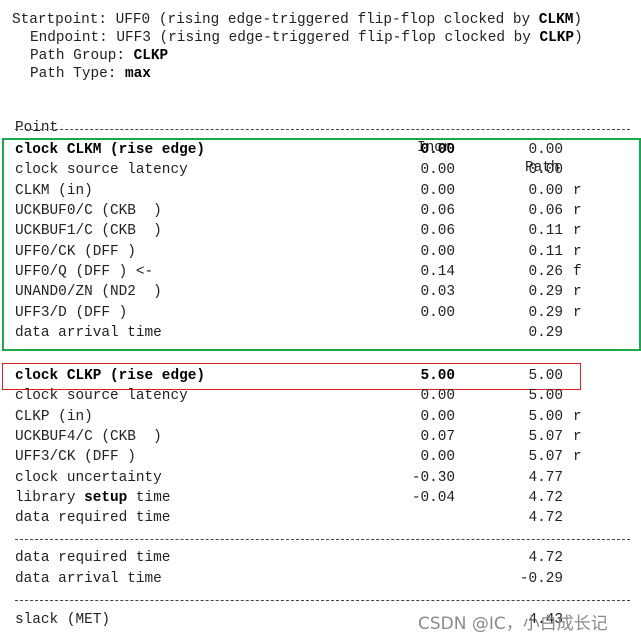 The height and width of the screenshot is (641, 641). I want to click on point-cell: data required time, so click(93, 518).